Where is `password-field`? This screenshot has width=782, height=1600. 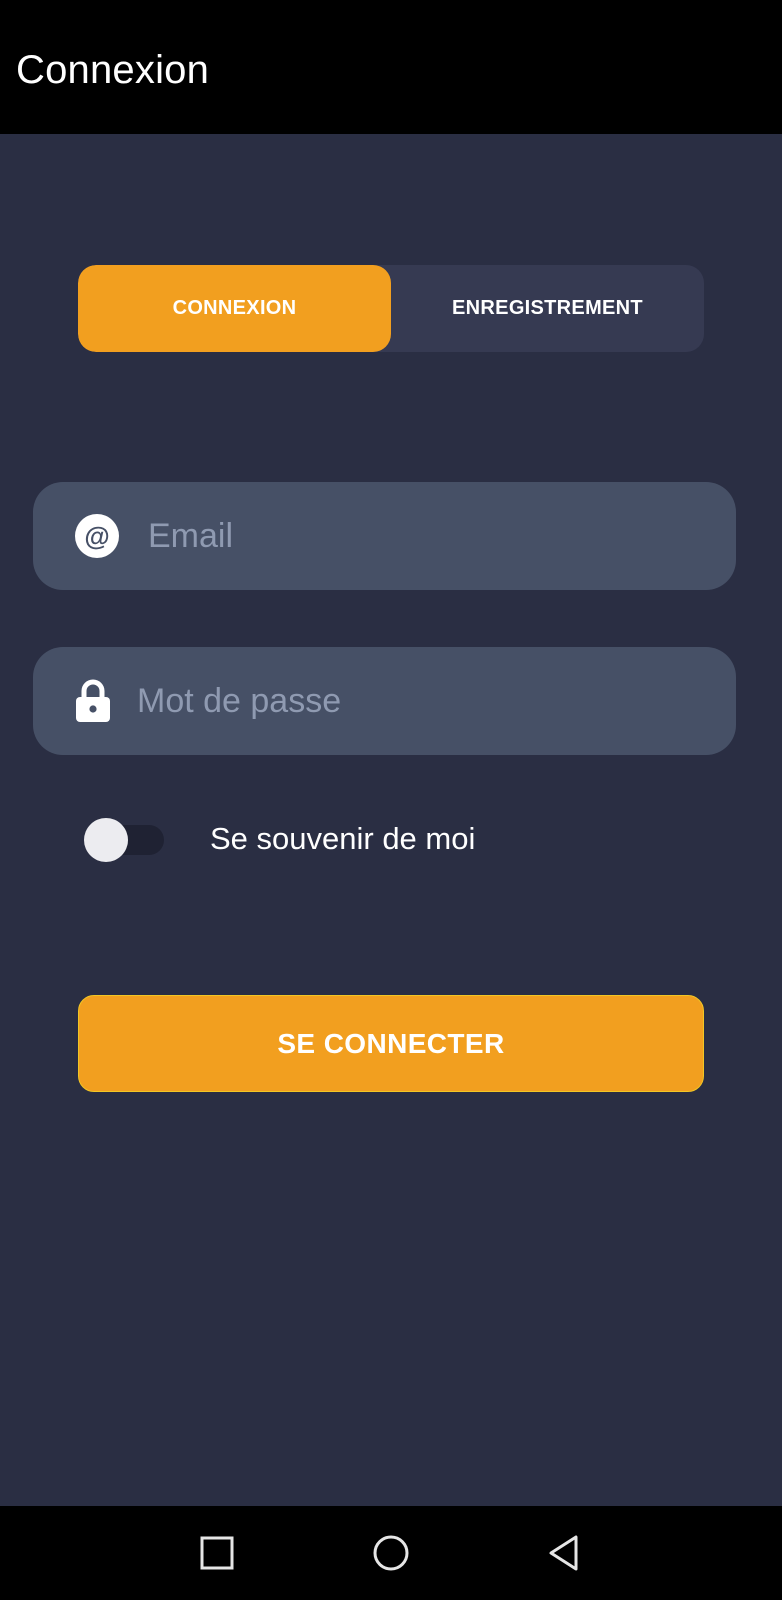
password-field is located at coordinates (384, 701).